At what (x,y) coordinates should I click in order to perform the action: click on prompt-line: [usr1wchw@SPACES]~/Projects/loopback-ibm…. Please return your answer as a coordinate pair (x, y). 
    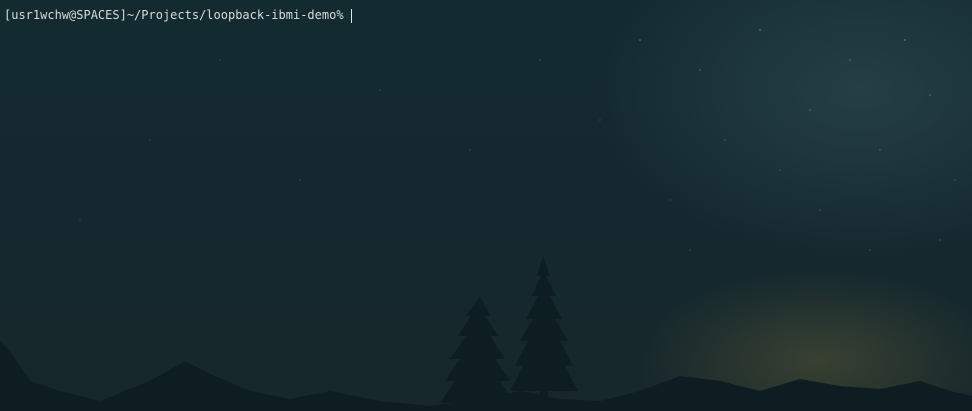
    Looking at the image, I should click on (178, 15).